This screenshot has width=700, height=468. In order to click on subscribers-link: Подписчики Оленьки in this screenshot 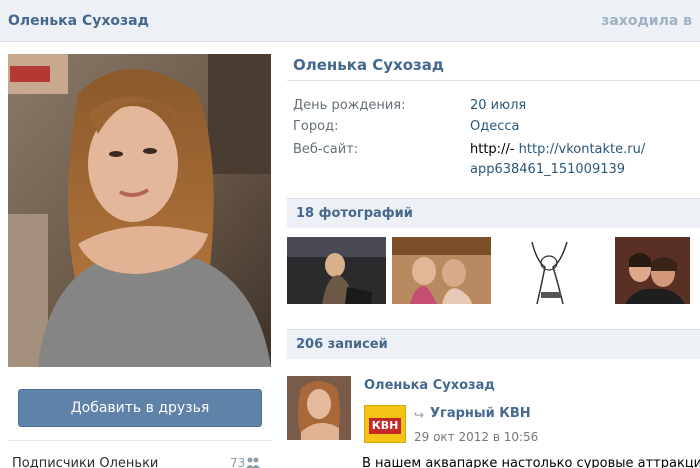, I will do `click(85, 462)`.